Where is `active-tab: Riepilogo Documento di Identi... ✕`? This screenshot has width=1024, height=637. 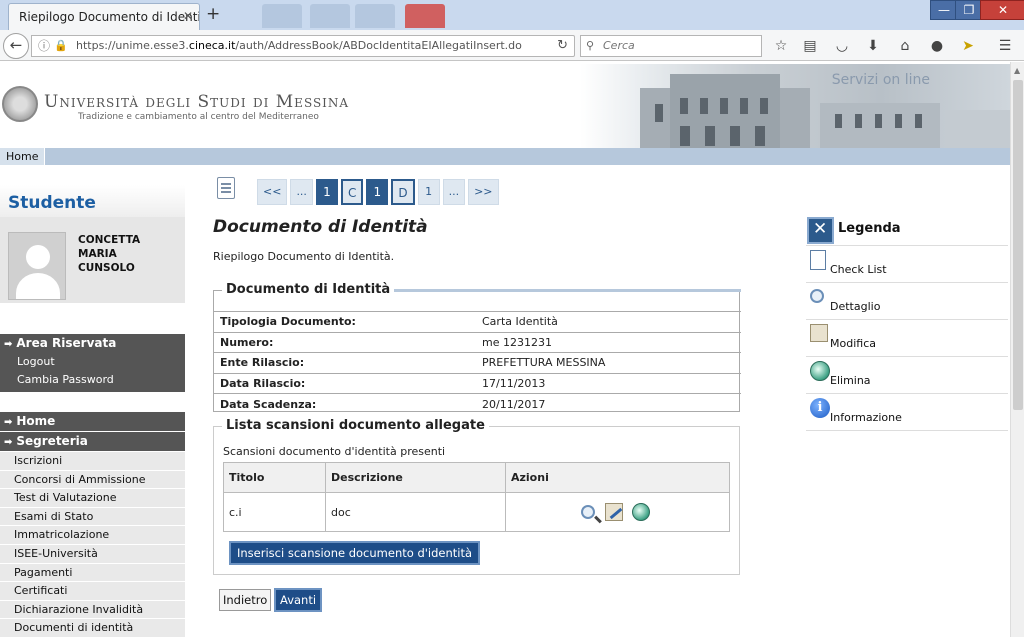
active-tab: Riepilogo Documento di Identi... ✕ is located at coordinates (104, 16).